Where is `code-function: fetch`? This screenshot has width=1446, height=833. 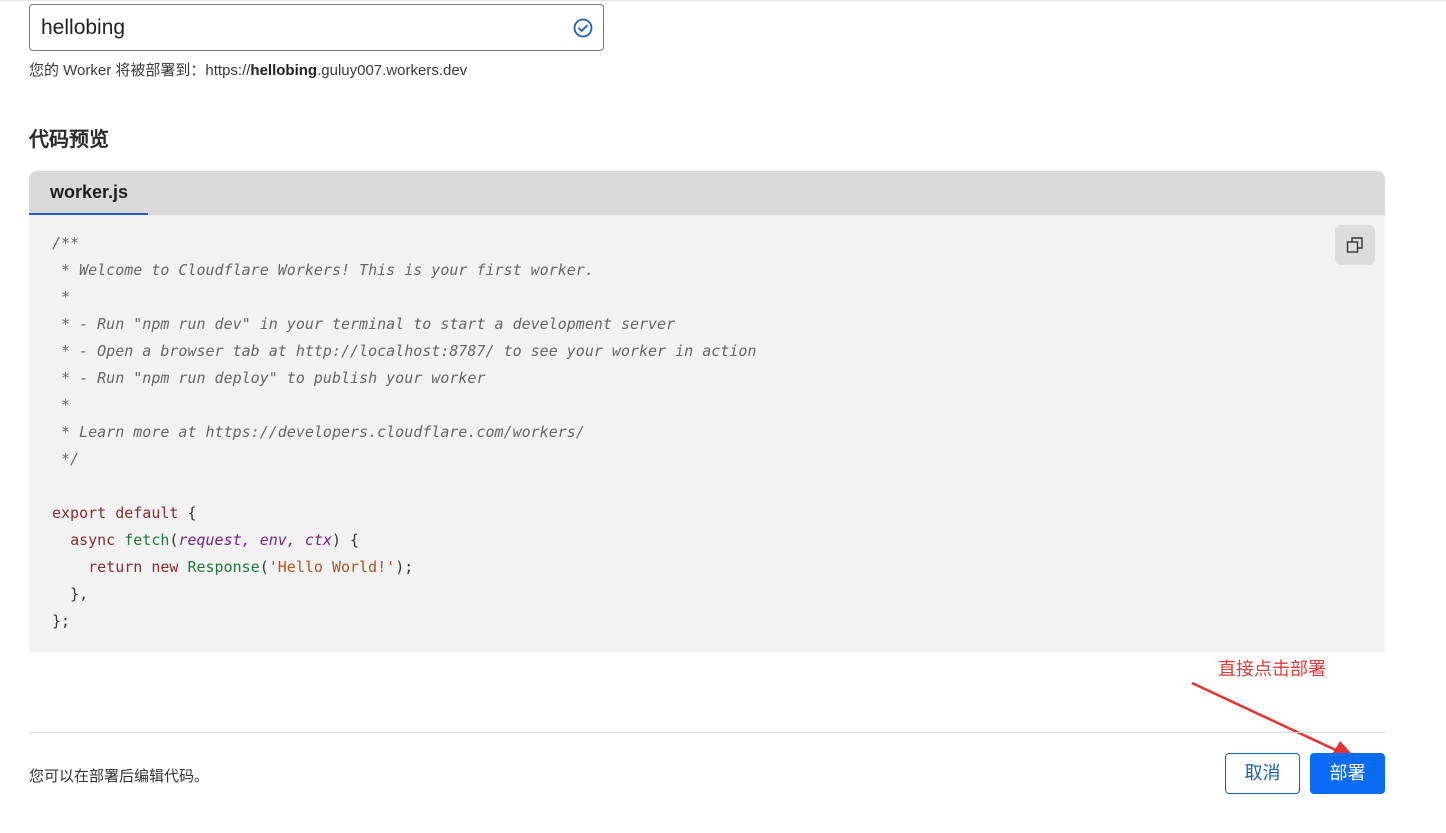
code-function: fetch is located at coordinates (147, 540).